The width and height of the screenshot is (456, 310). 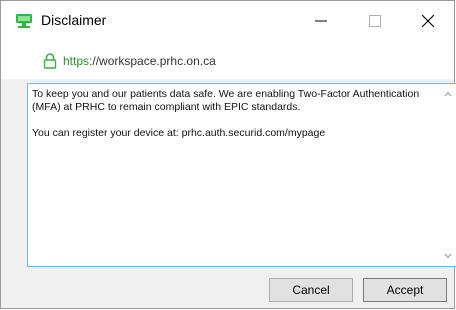 I want to click on close-icon, so click(x=428, y=21).